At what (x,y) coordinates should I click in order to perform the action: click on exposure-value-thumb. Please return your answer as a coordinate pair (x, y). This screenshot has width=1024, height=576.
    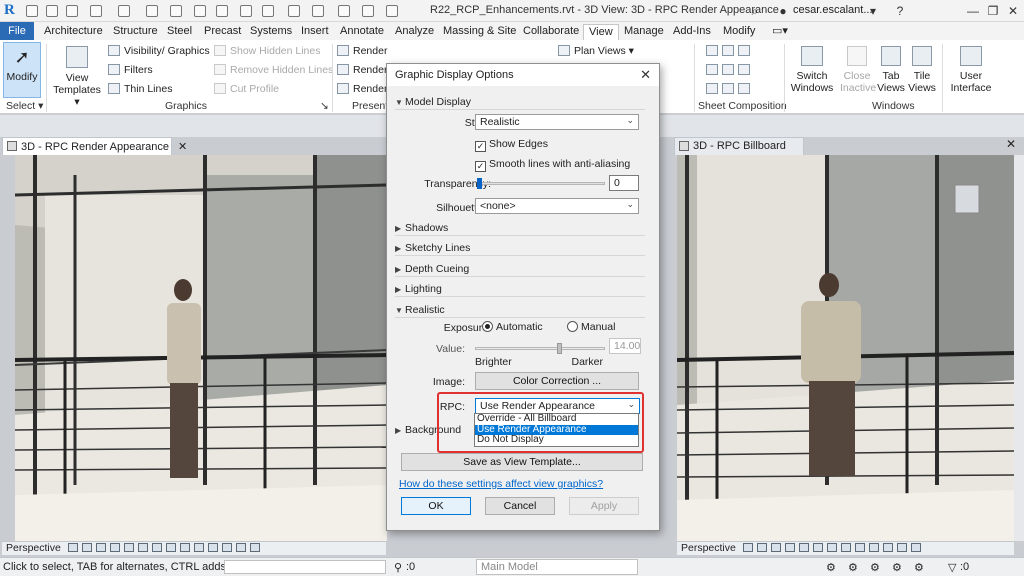
    Looking at the image, I should click on (559, 348).